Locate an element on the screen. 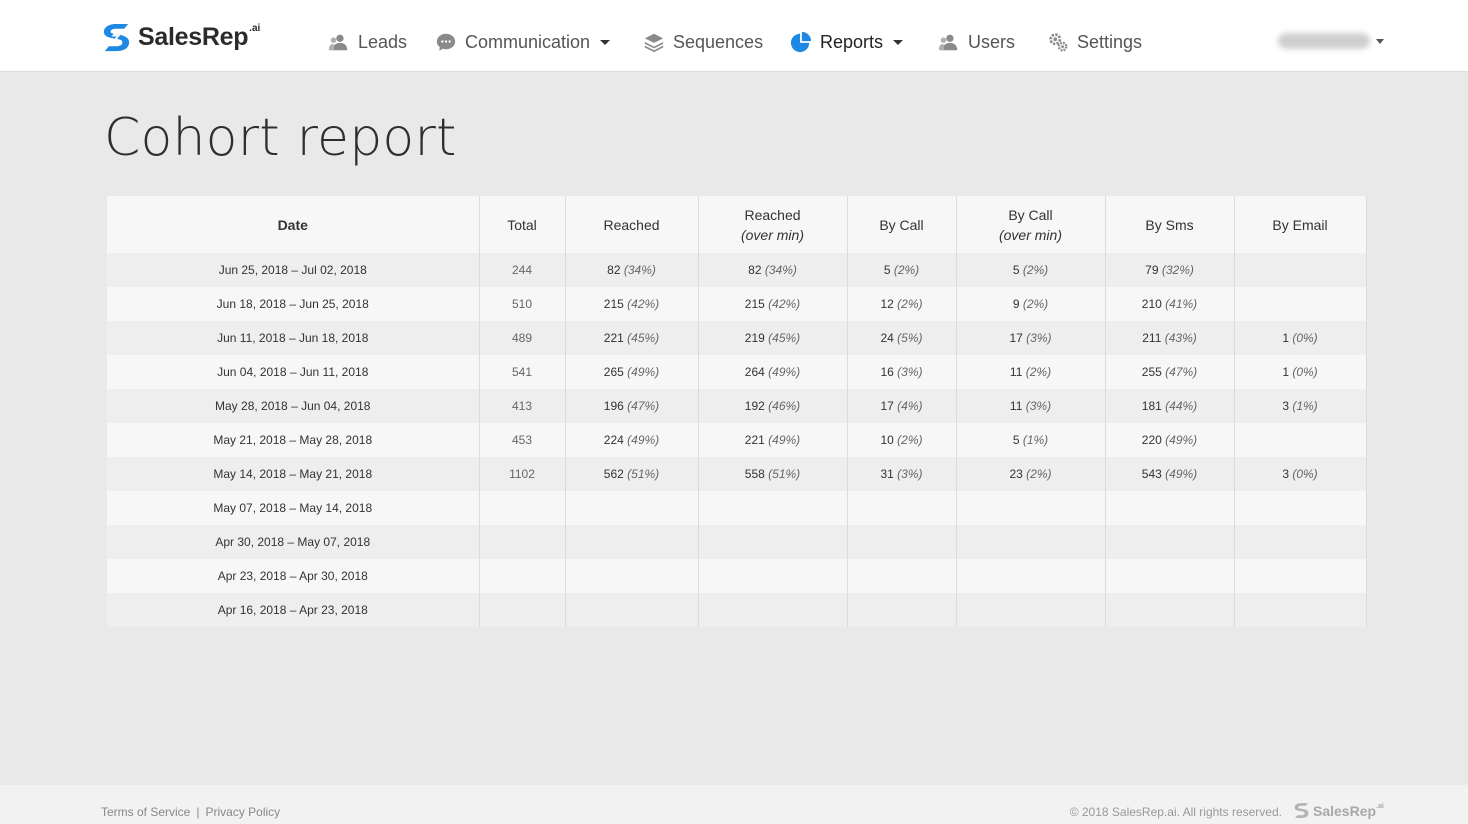 This screenshot has width=1468, height=824. cell-value: 31 is located at coordinates (887, 474).